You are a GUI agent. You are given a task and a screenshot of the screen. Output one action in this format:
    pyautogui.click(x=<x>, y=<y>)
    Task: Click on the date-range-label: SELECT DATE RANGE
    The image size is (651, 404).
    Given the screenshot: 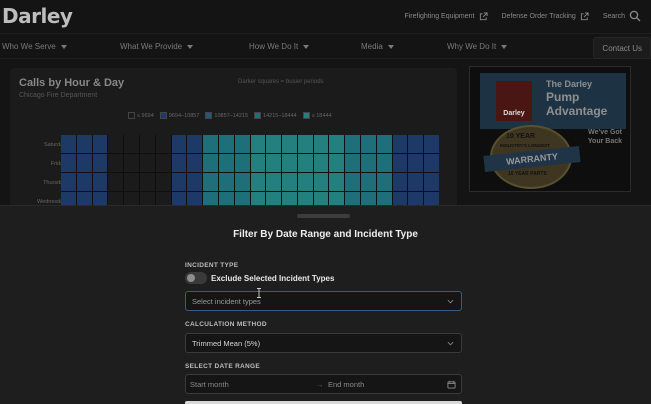 What is the action you would take?
    pyautogui.click(x=223, y=366)
    